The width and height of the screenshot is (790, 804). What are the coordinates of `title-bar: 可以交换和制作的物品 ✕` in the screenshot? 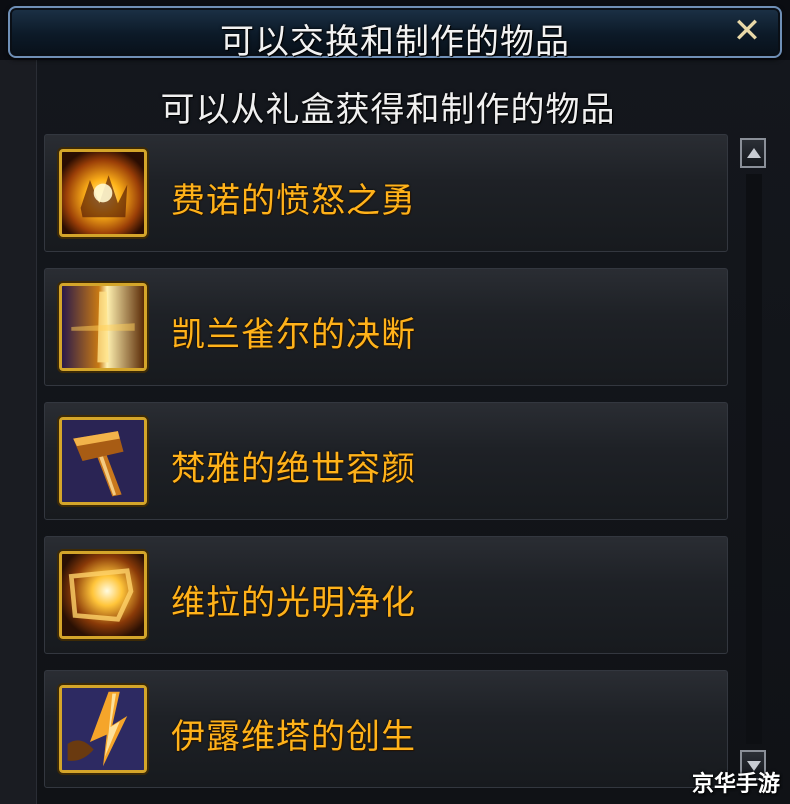 It's located at (395, 34).